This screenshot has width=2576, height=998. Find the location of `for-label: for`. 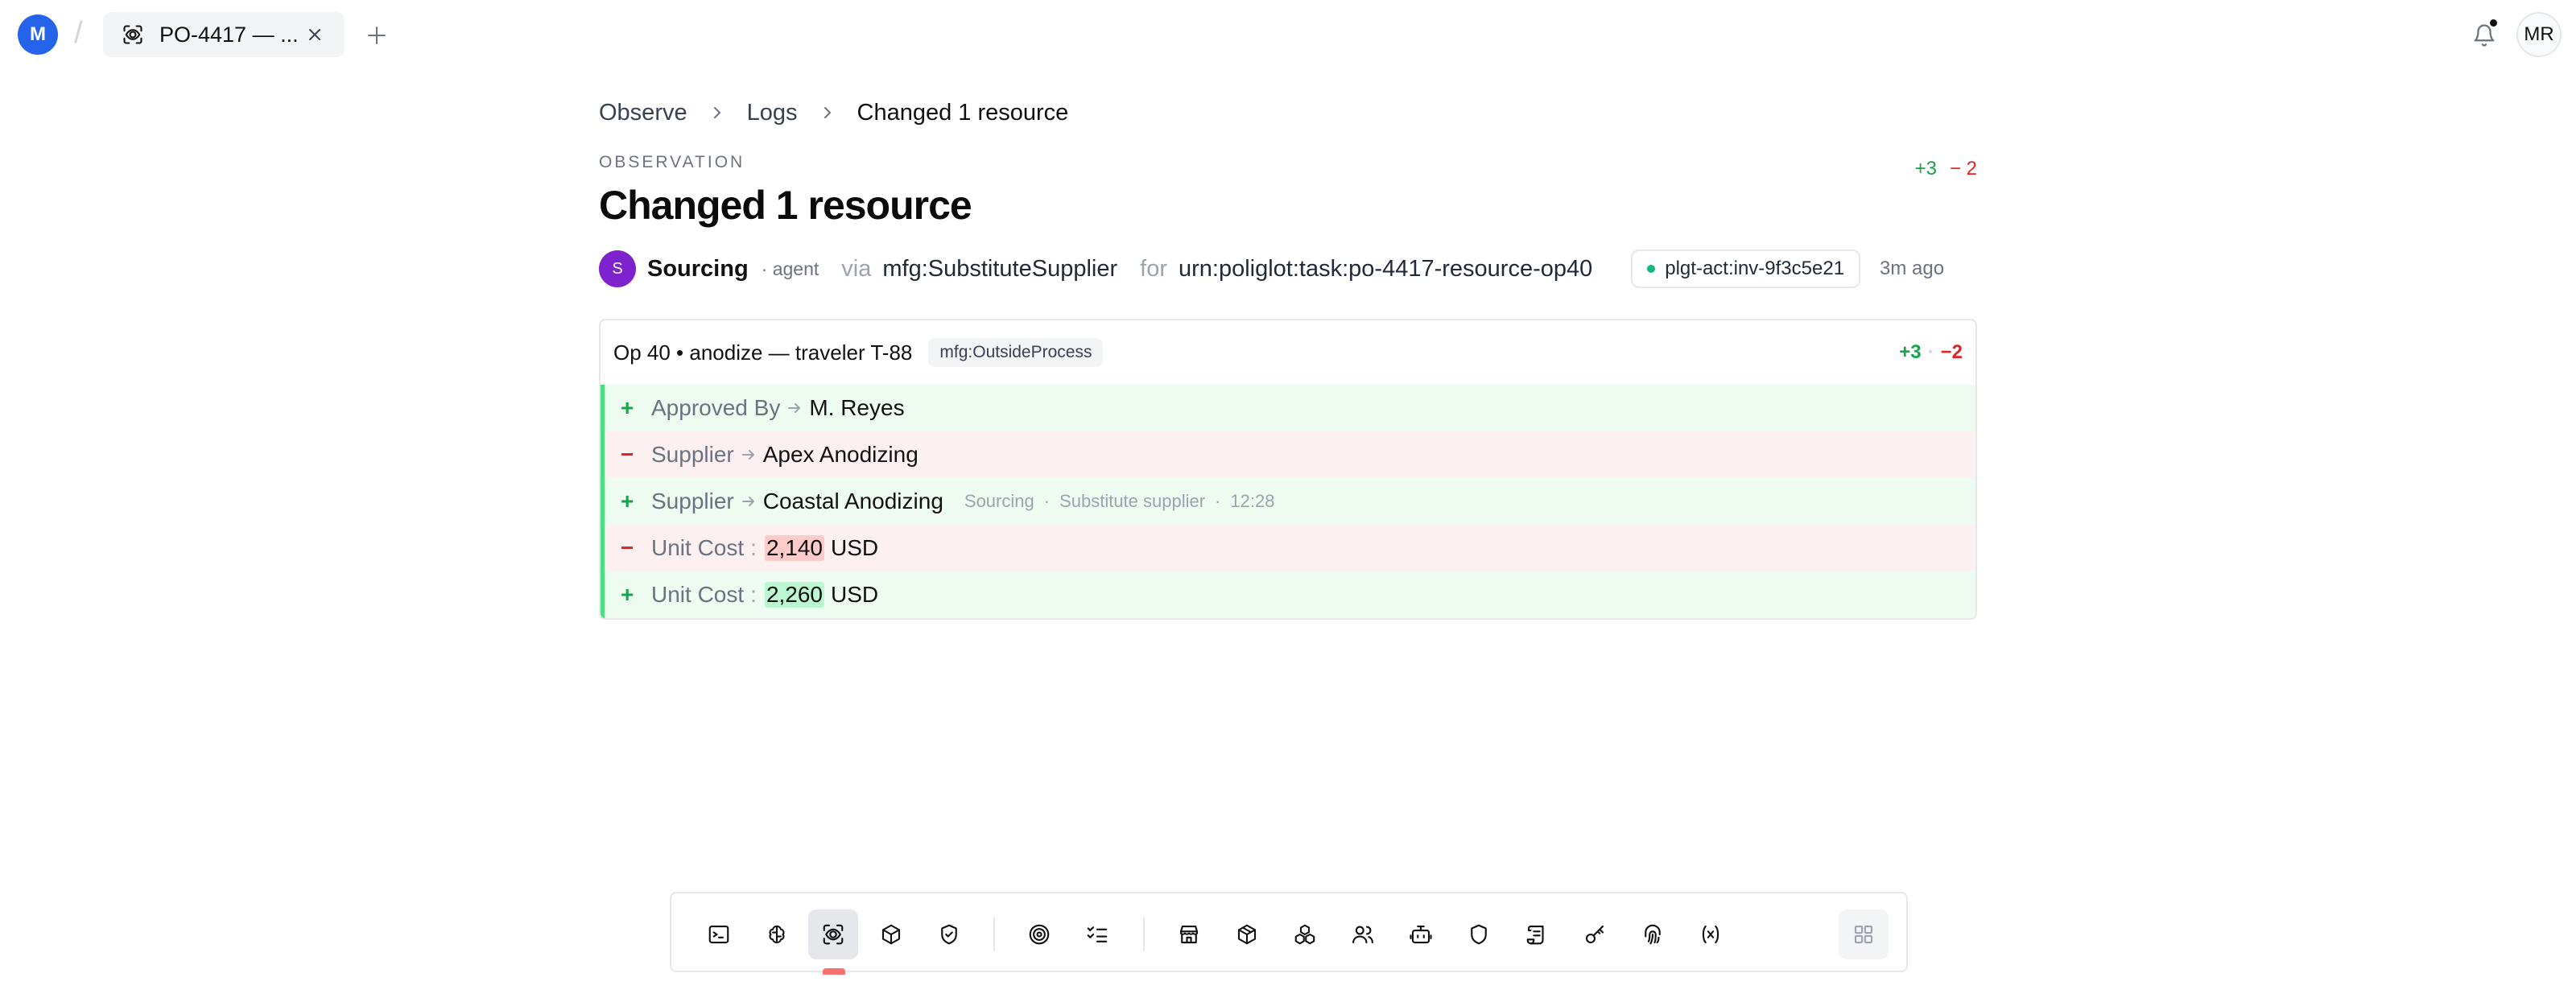

for-label: for is located at coordinates (1153, 268).